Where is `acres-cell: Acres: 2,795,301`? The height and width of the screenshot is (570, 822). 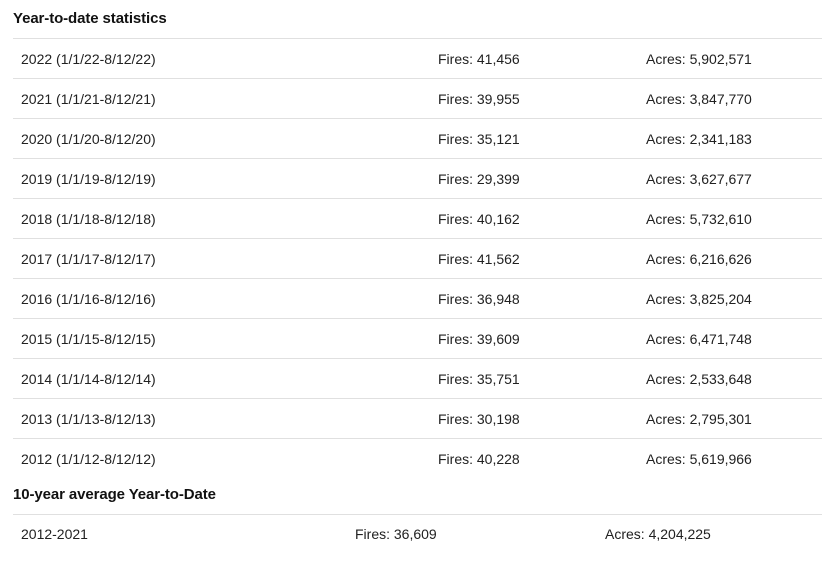
acres-cell: Acres: 2,795,301 is located at coordinates (730, 418).